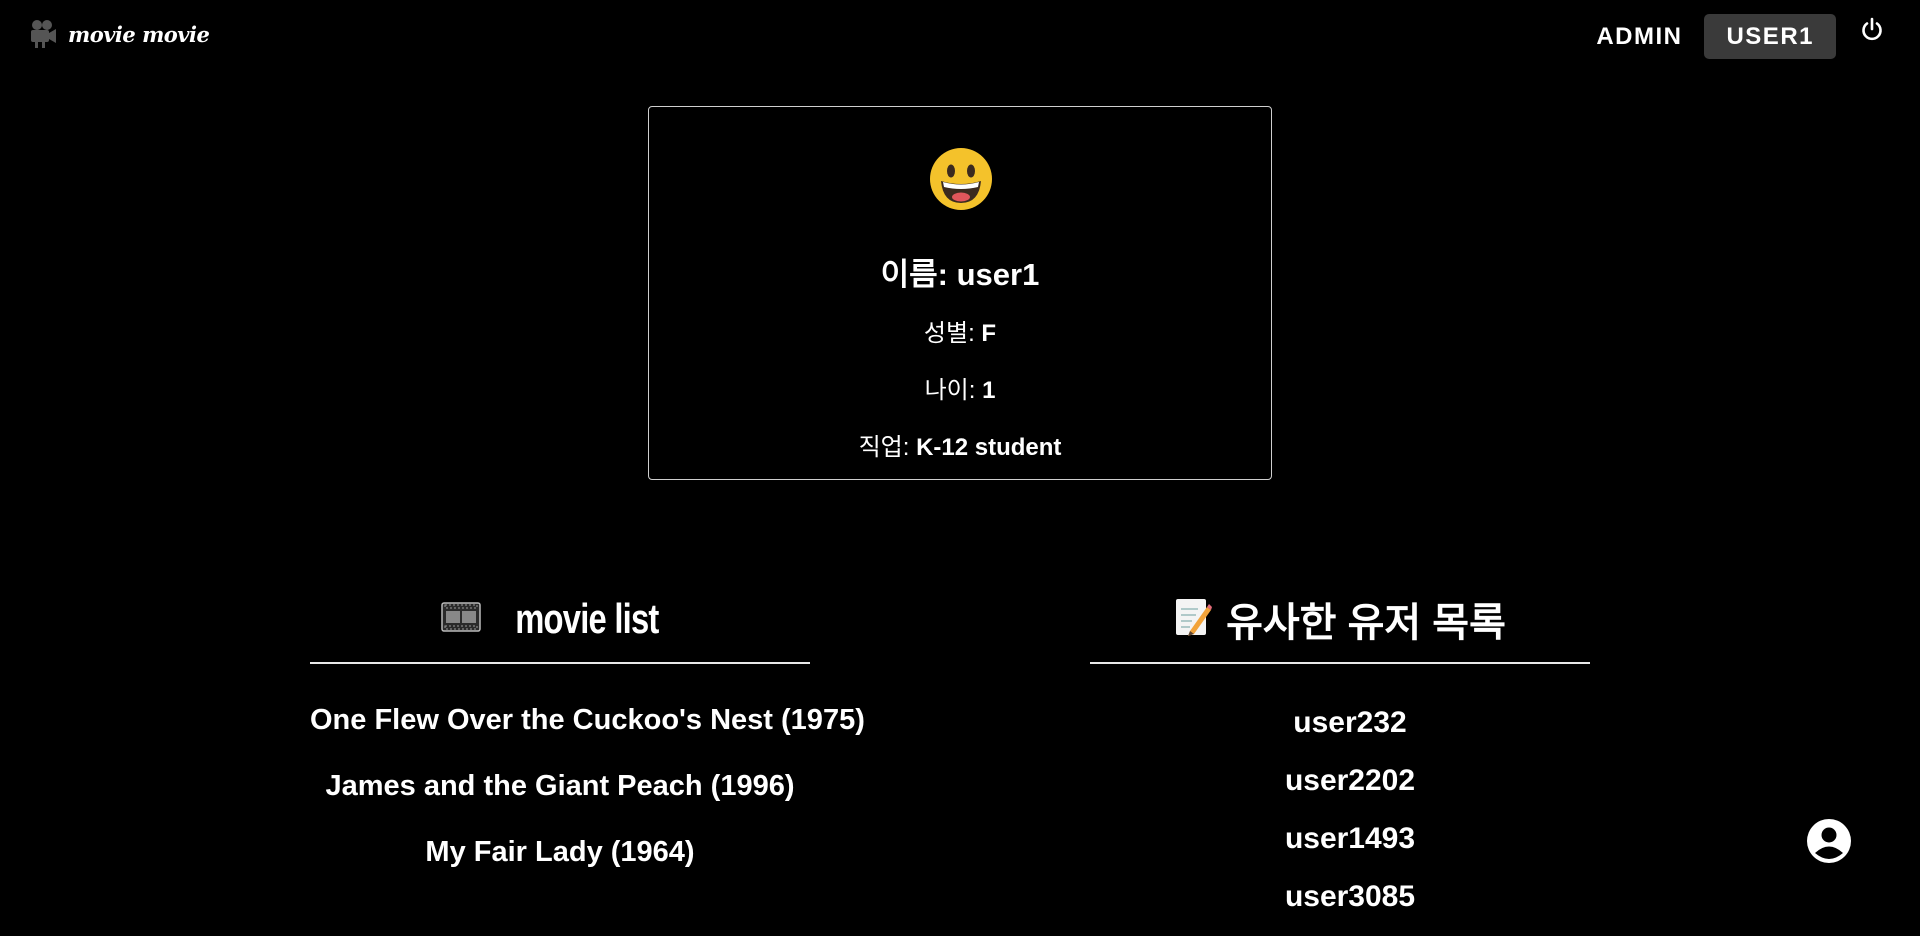 Image resolution: width=1920 pixels, height=936 pixels. What do you see at coordinates (1350, 907) in the screenshot?
I see `similar-user-item: user3085` at bounding box center [1350, 907].